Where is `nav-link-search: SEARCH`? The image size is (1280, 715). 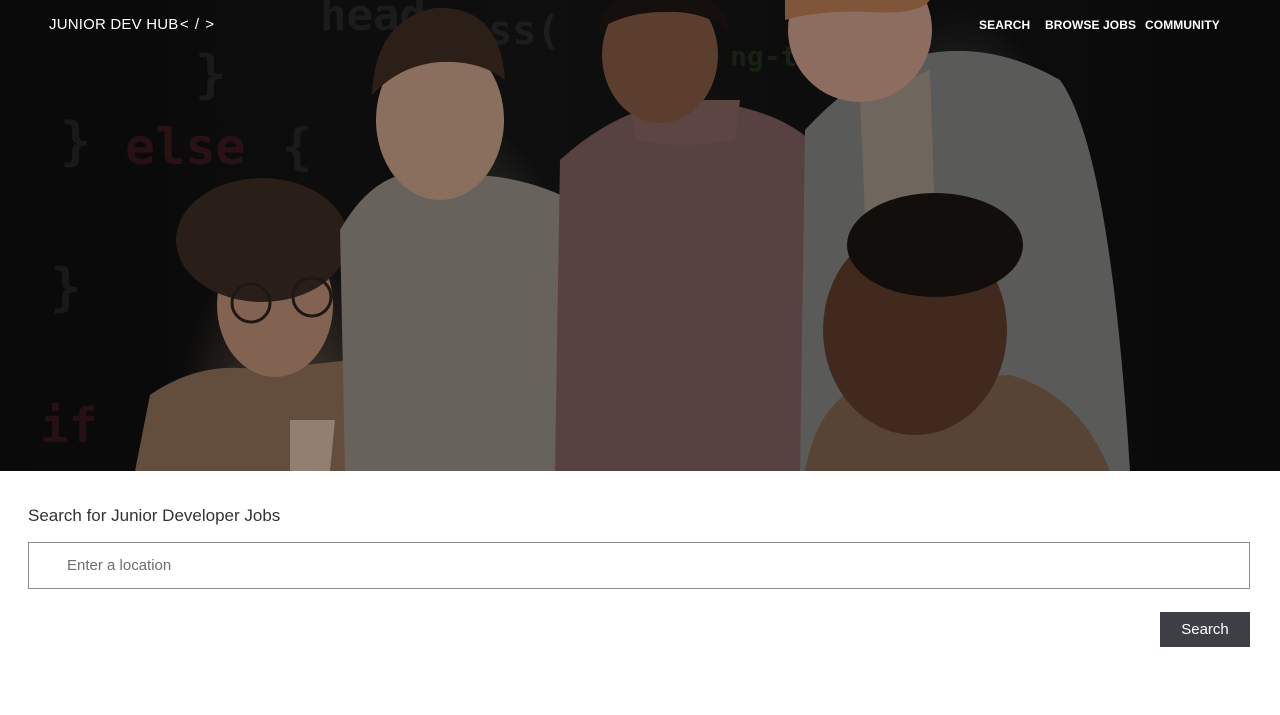
nav-link-search: SEARCH is located at coordinates (1004, 25).